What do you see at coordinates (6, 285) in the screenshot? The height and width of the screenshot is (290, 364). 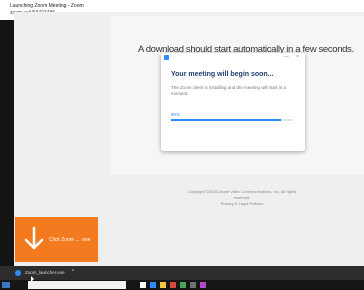 I see `start-button` at bounding box center [6, 285].